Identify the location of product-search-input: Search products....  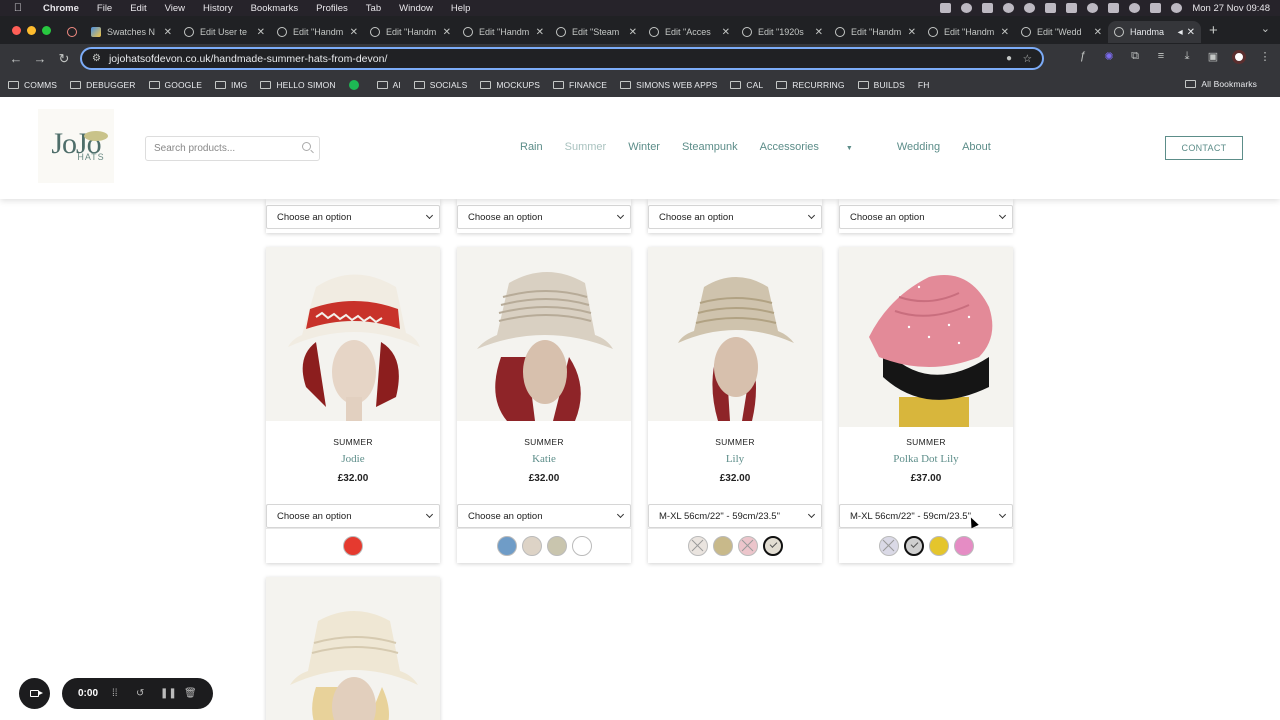
(232, 148).